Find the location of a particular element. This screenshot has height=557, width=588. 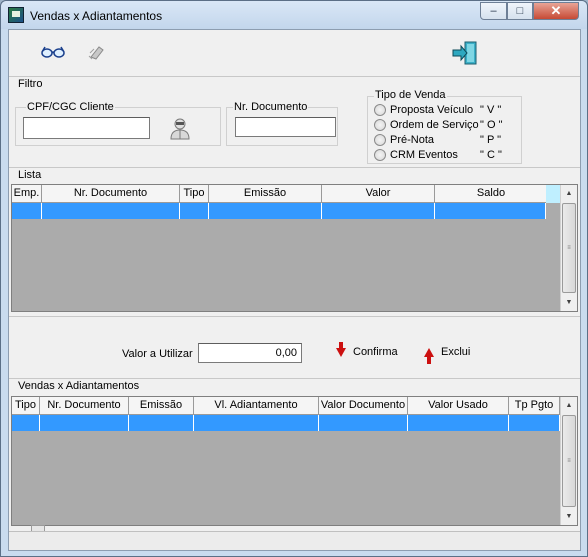

col-valor-usado: Valor Usado is located at coordinates (458, 406).